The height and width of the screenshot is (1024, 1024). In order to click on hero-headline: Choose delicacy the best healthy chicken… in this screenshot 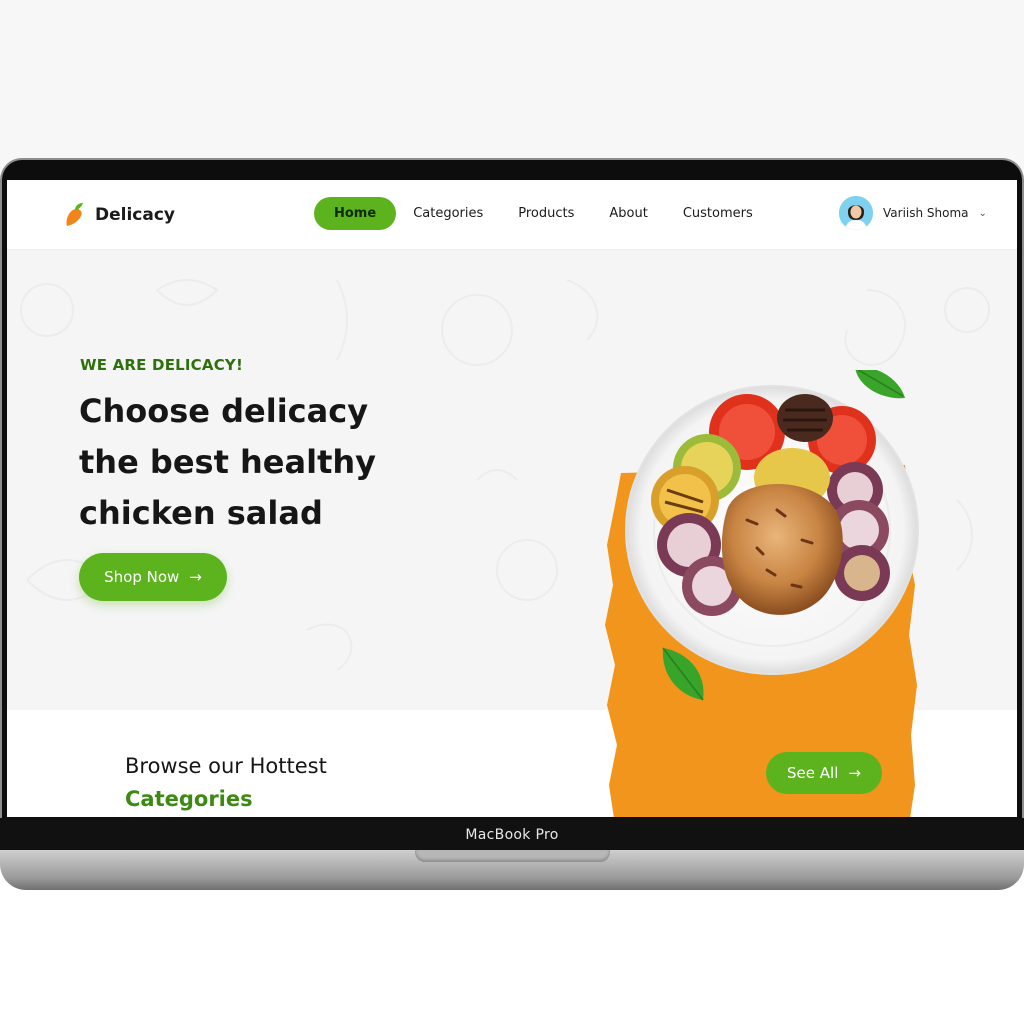, I will do `click(249, 462)`.